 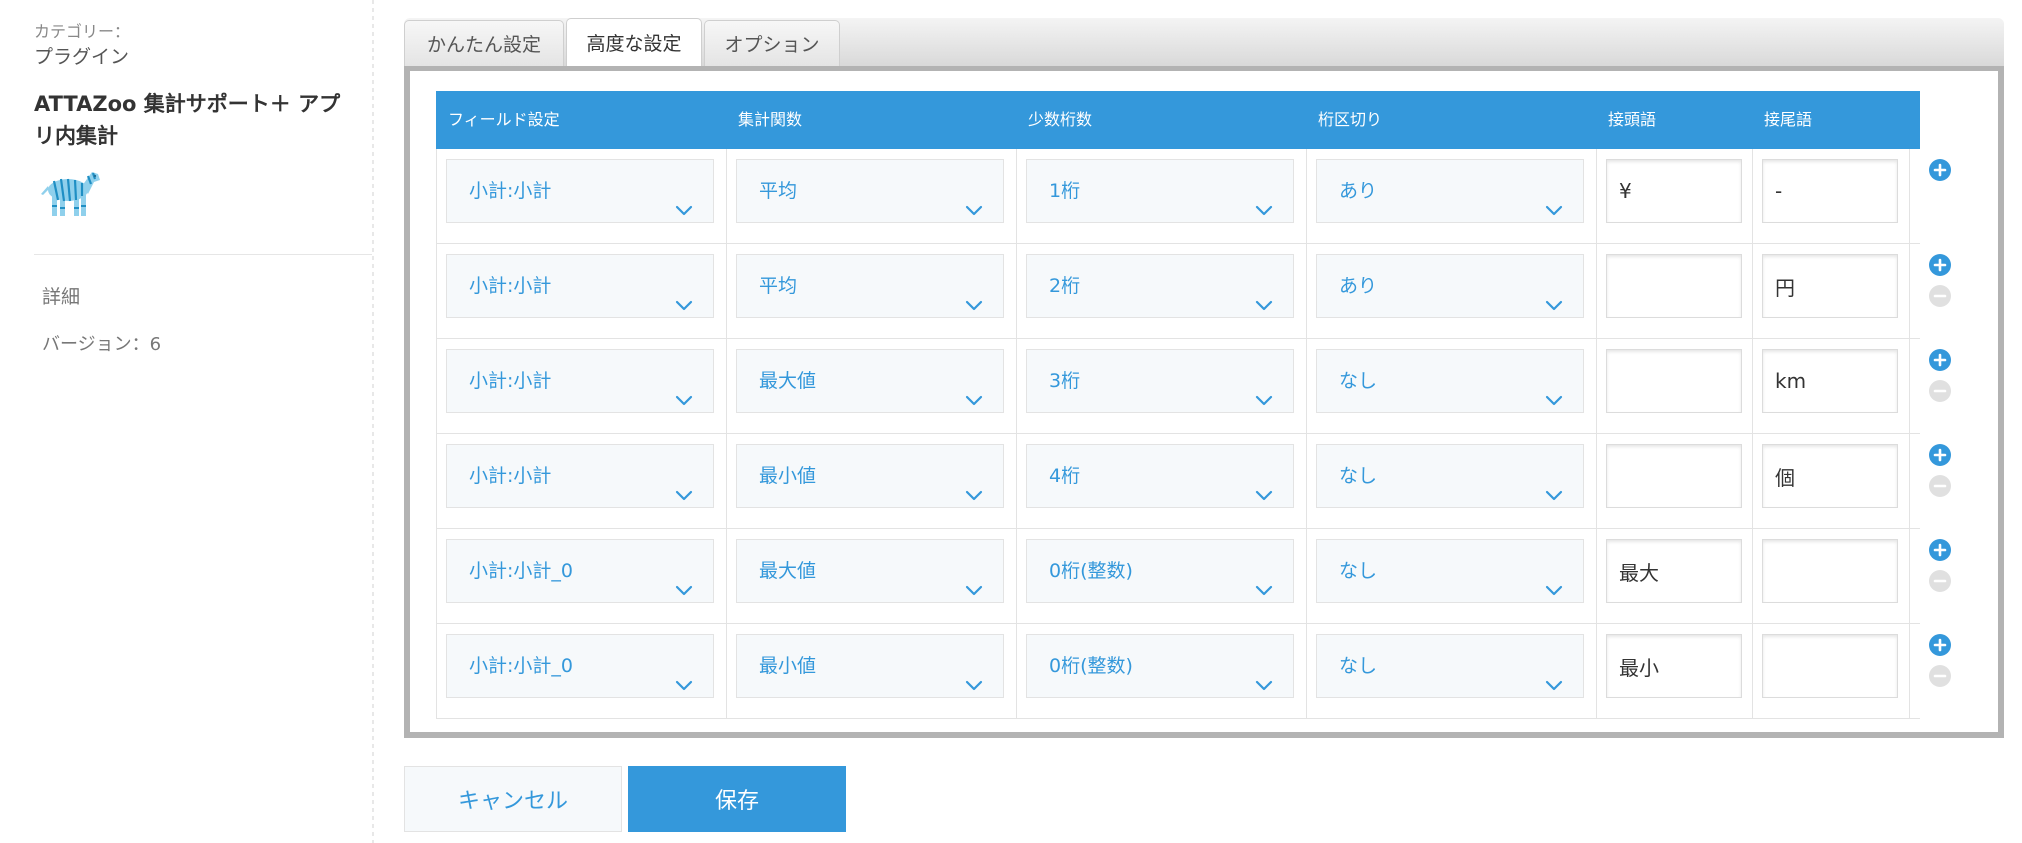 What do you see at coordinates (634, 42) in the screenshot?
I see `tab-advanced-settings: 高度な設定` at bounding box center [634, 42].